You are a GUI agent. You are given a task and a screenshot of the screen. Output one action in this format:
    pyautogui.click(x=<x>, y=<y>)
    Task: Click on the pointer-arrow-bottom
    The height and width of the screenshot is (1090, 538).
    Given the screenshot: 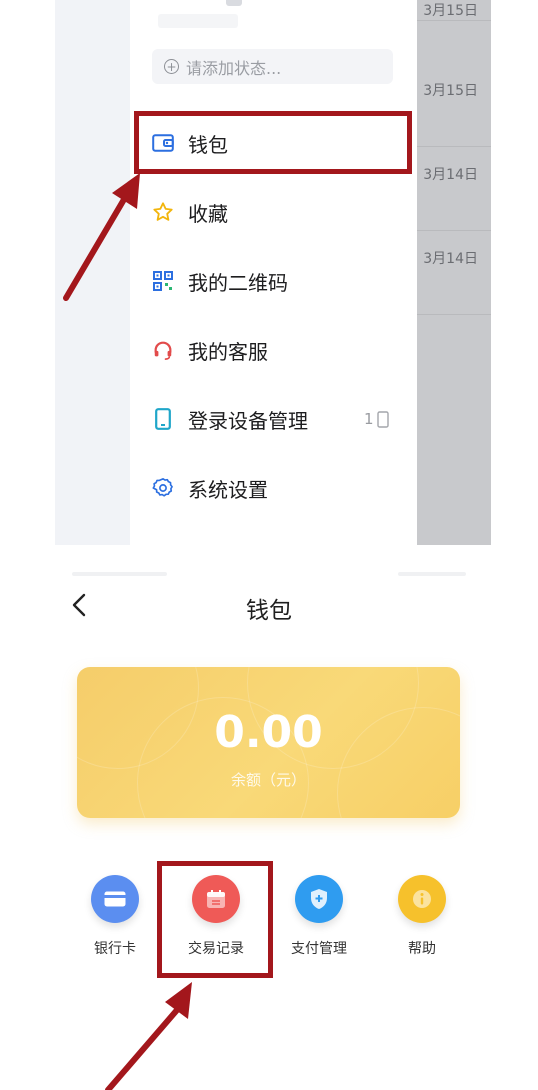 What is the action you would take?
    pyautogui.click(x=148, y=1036)
    